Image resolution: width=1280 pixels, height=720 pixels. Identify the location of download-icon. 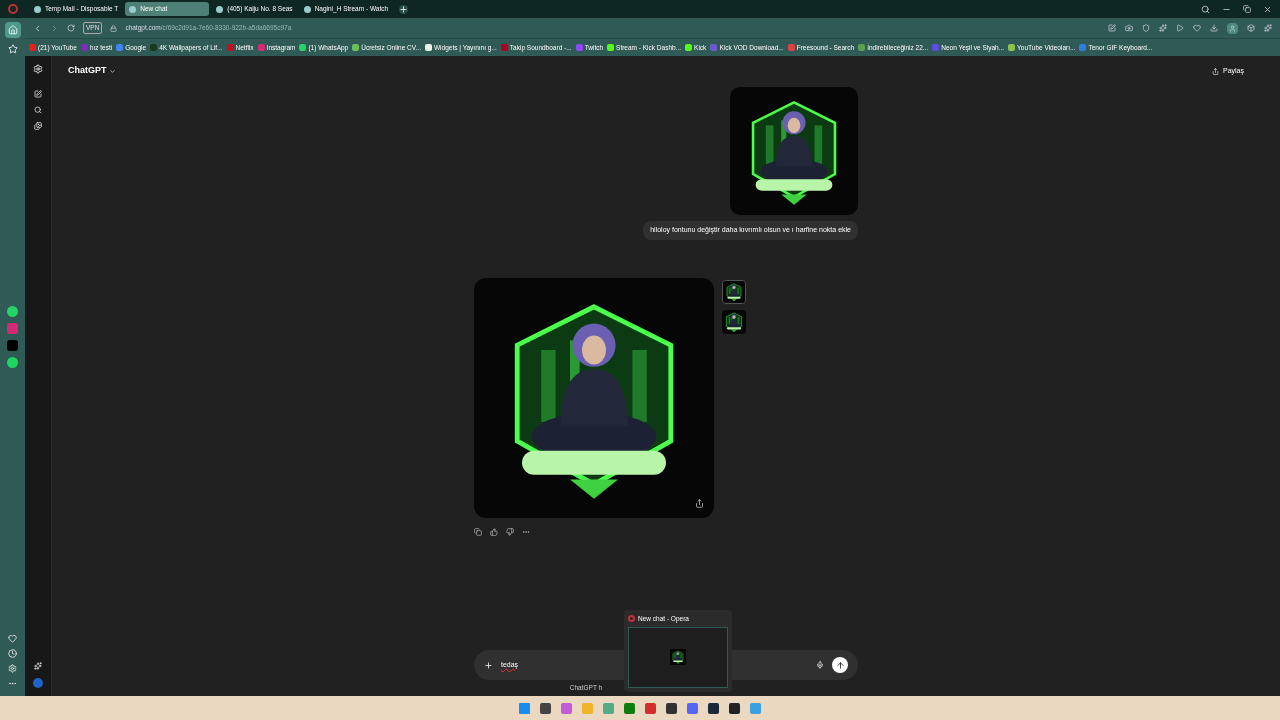
(1214, 28).